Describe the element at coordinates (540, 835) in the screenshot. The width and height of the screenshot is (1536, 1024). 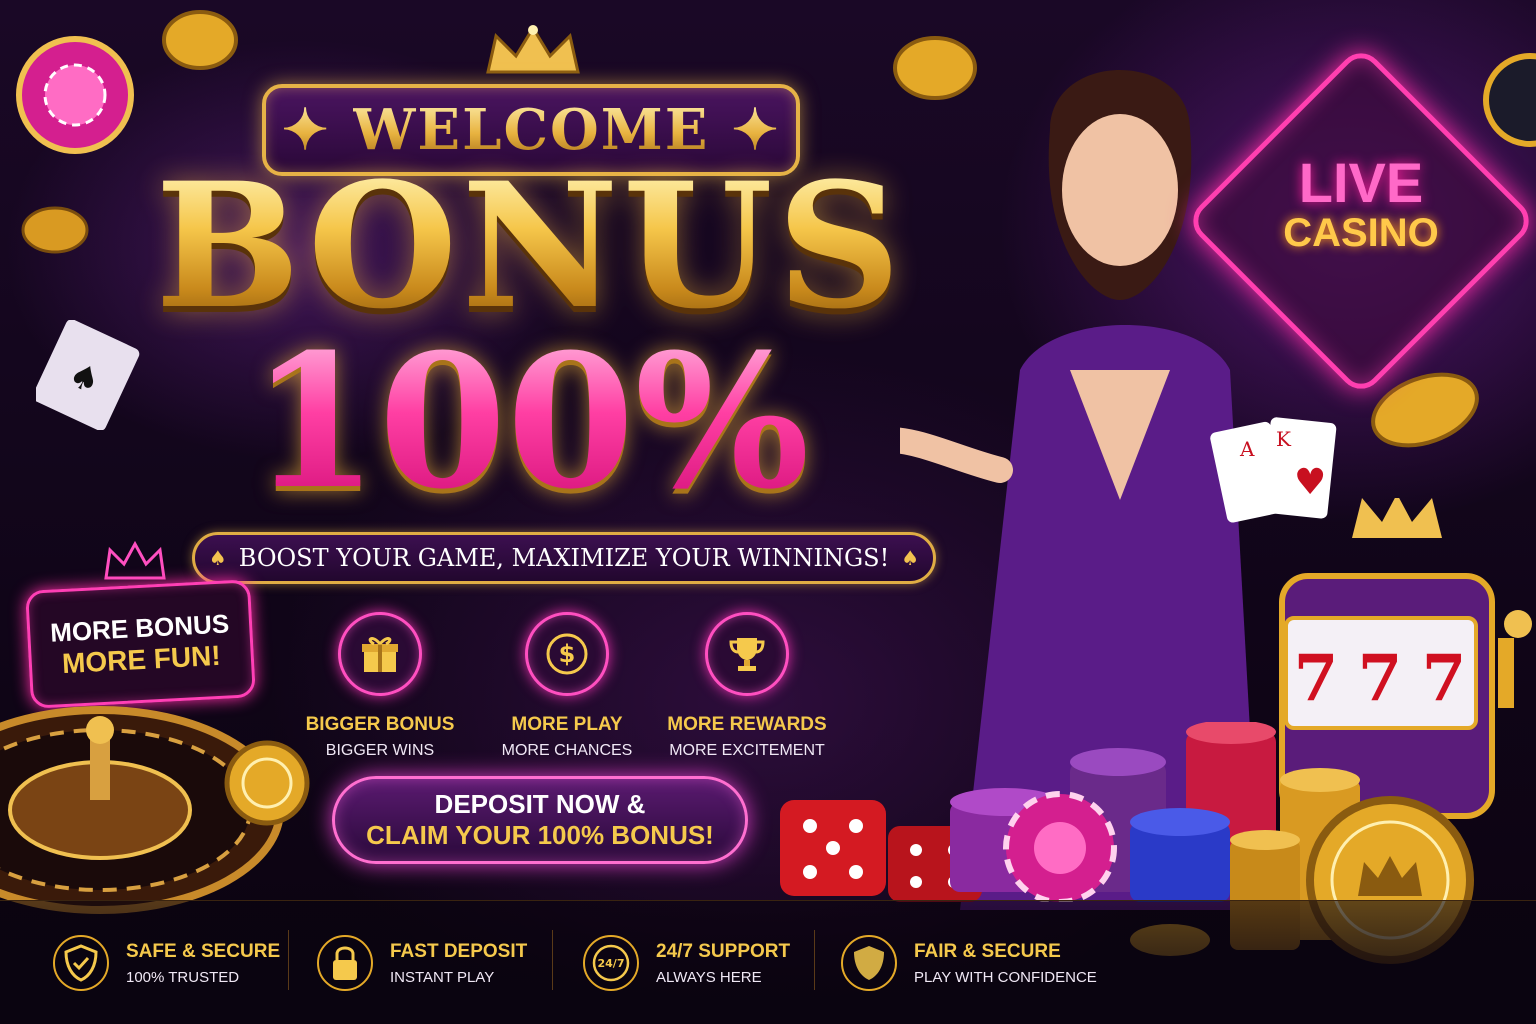
I see `cta-line-2: CLAIM YOUR 100% BONUS!` at that location.